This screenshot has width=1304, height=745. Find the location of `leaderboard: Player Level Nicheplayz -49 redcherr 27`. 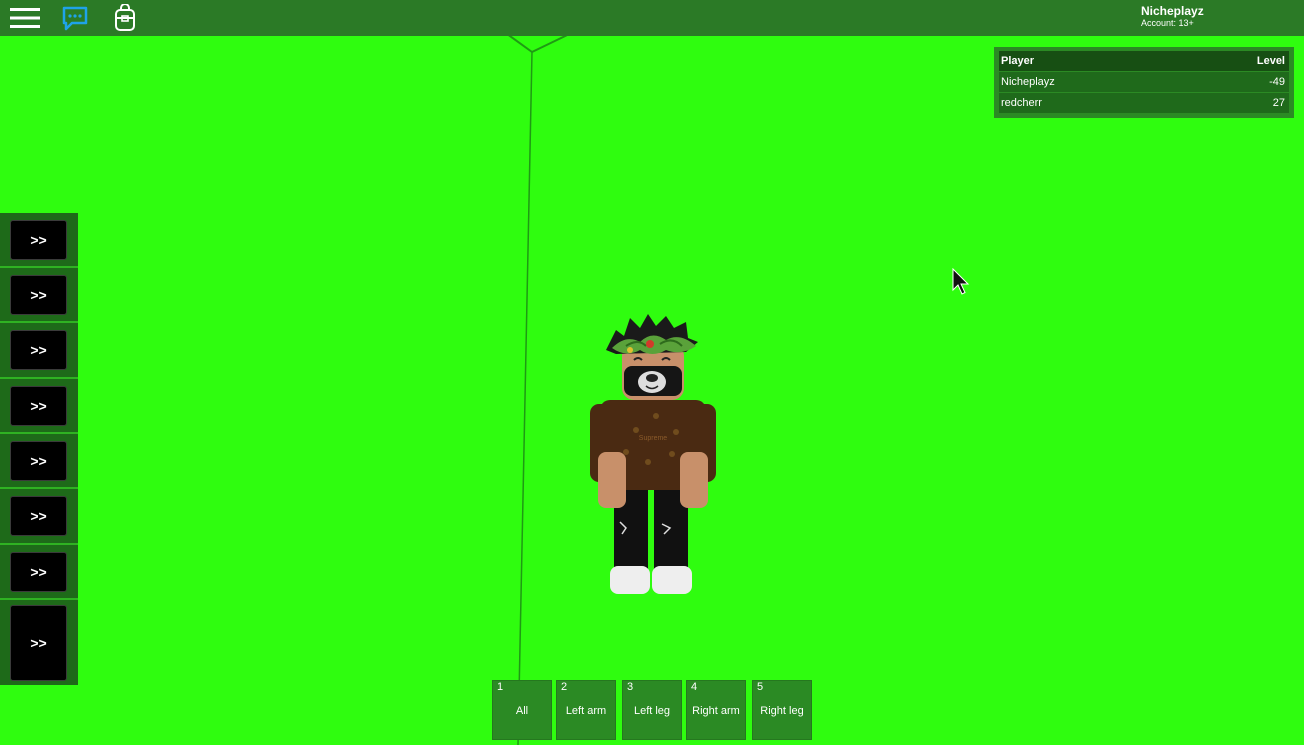

leaderboard: Player Level Nicheplayz -49 redcherr 27 is located at coordinates (1144, 82).